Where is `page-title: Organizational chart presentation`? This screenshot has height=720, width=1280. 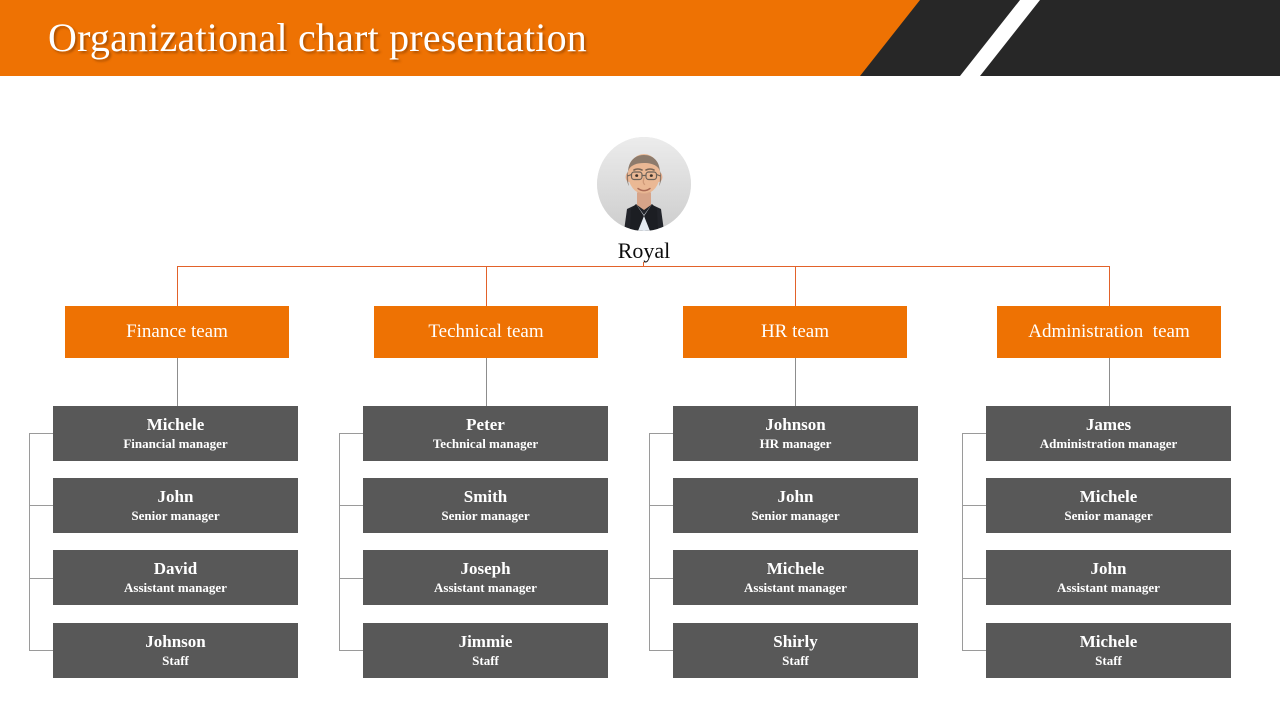 page-title: Organizational chart presentation is located at coordinates (317, 37).